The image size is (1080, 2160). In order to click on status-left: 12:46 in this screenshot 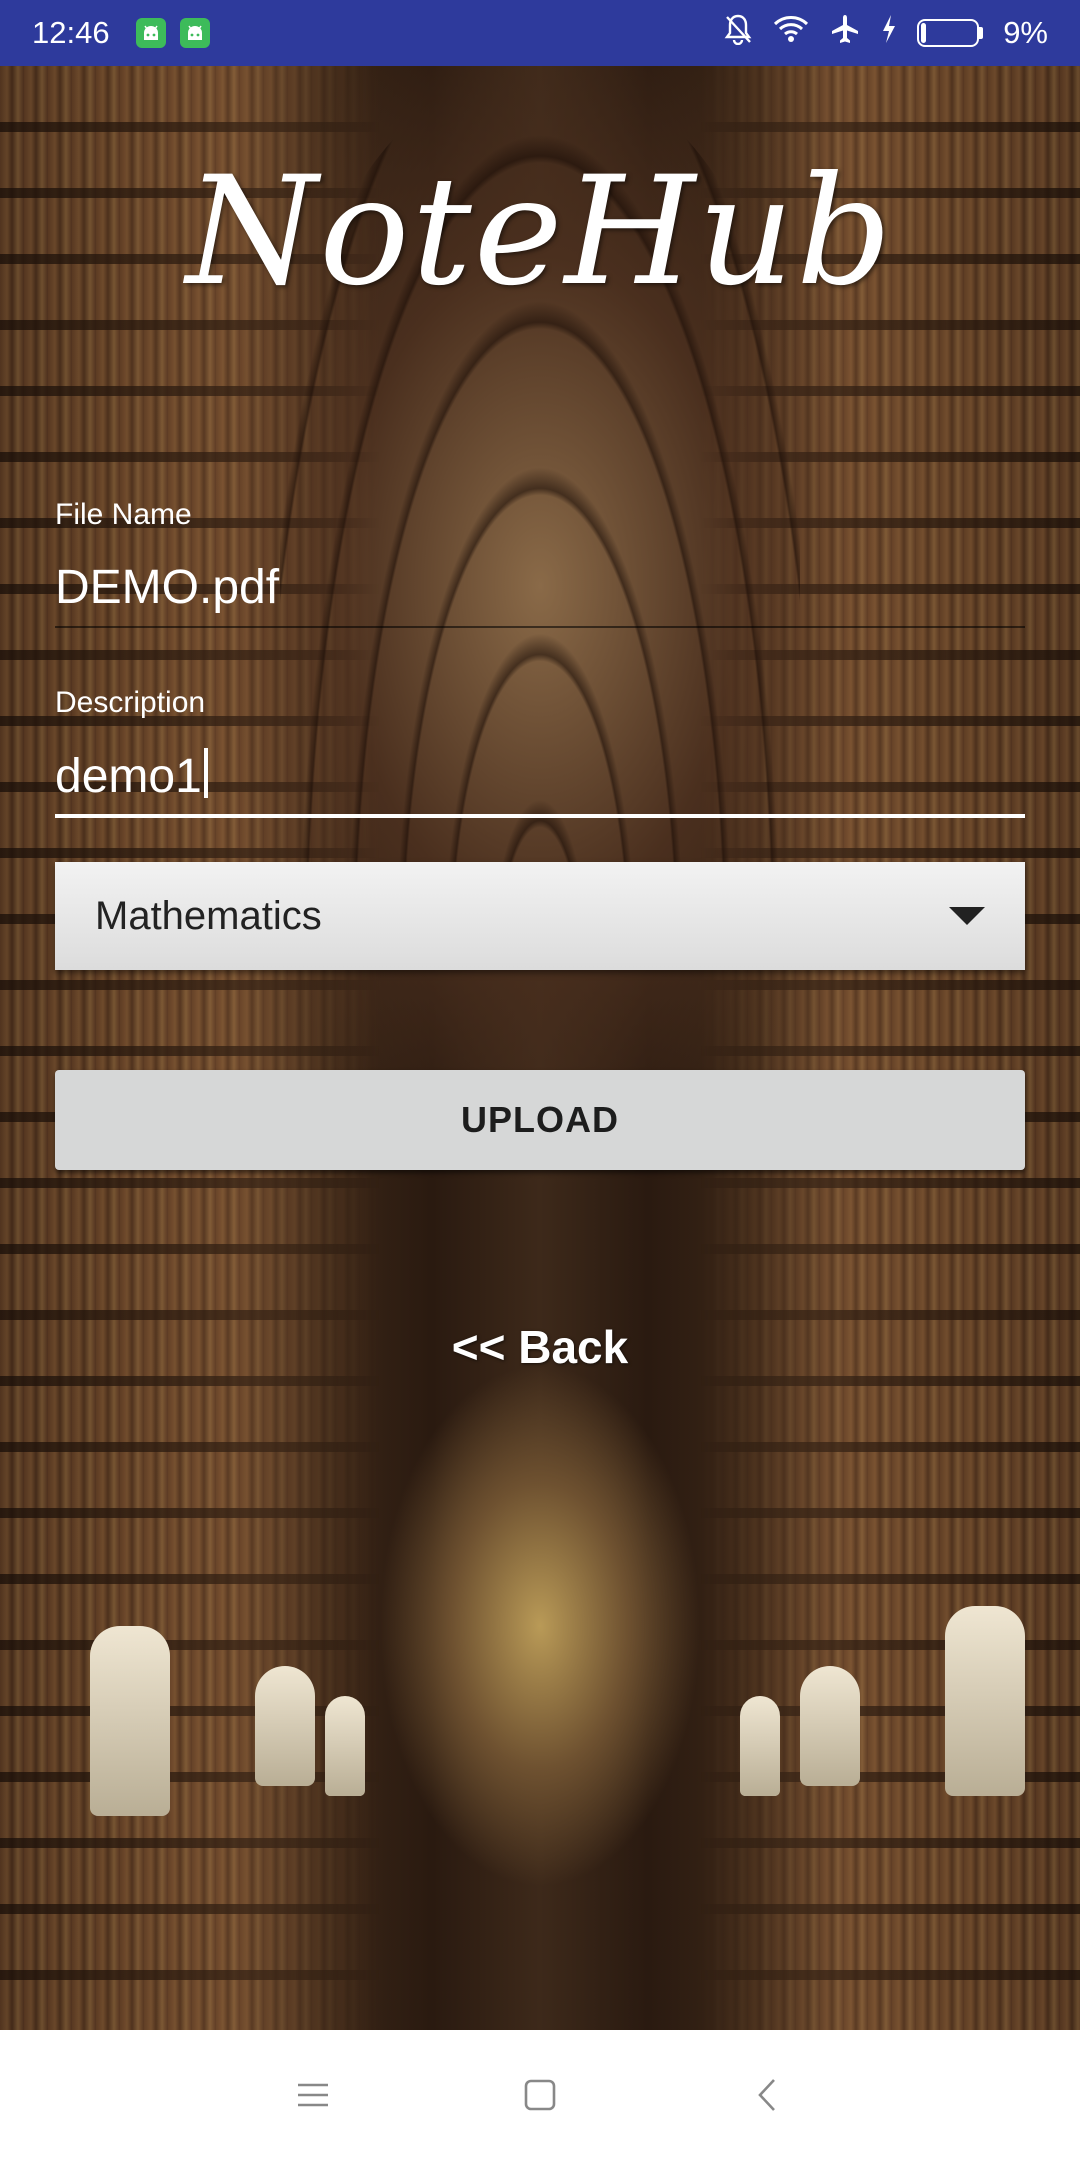, I will do `click(121, 33)`.